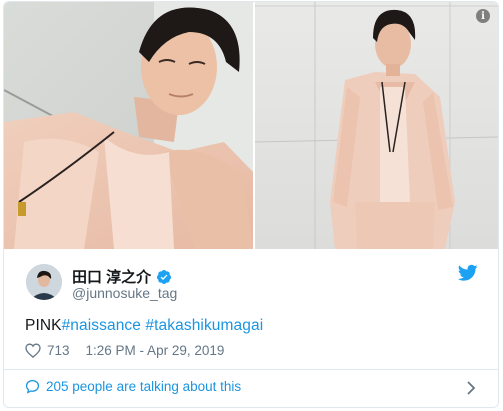 This screenshot has height=411, width=503. What do you see at coordinates (164, 276) in the screenshot?
I see `verified-badge-icon` at bounding box center [164, 276].